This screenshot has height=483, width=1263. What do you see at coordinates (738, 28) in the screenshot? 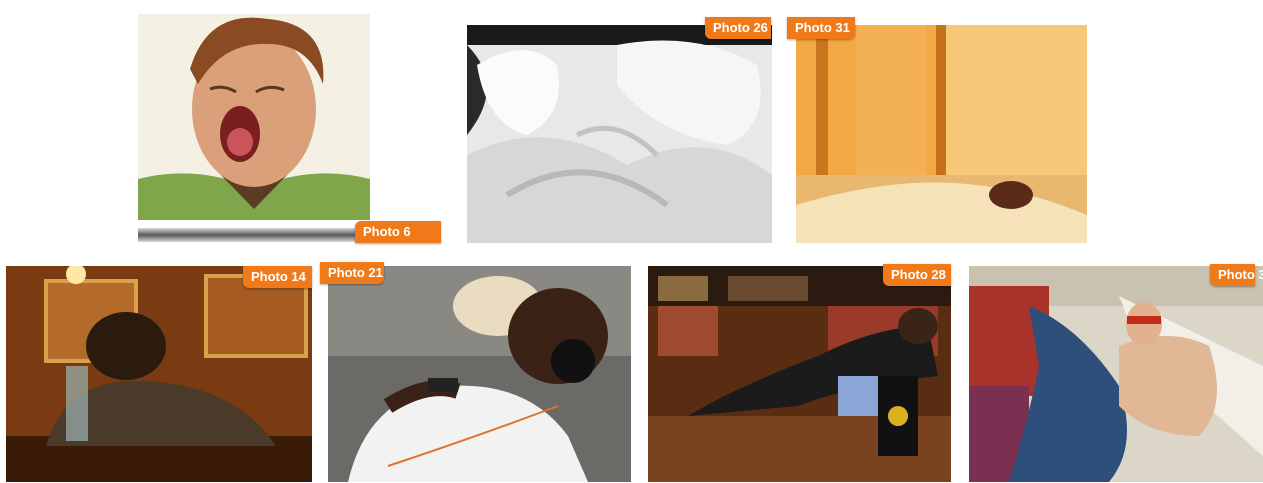
I see `photo-26-label: Photo 26` at bounding box center [738, 28].